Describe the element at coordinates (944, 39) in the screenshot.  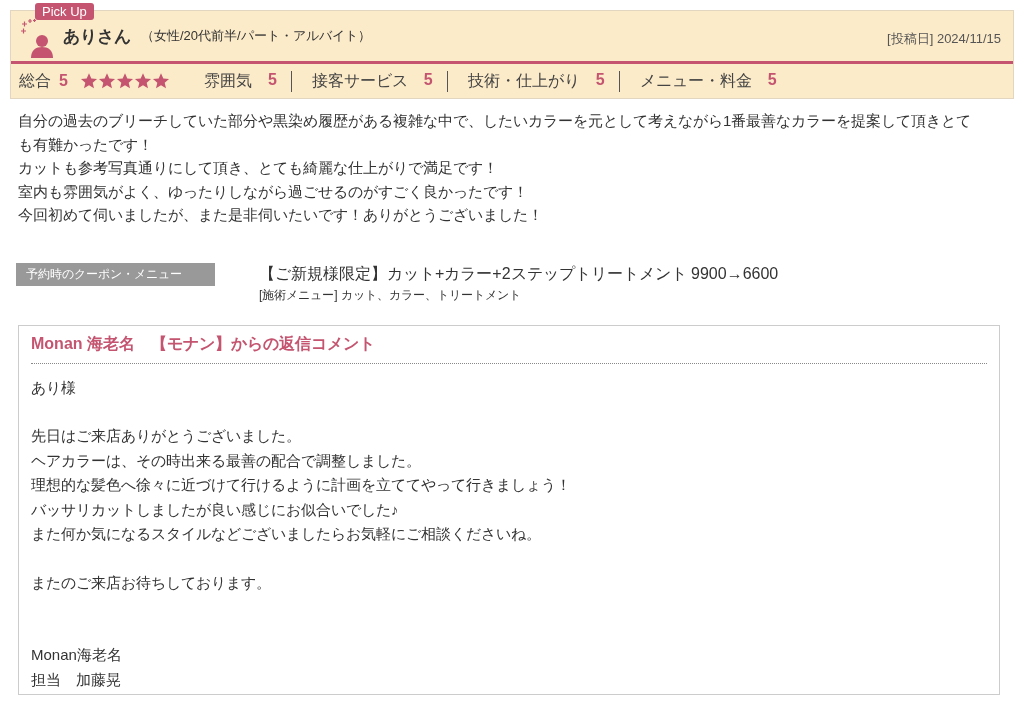
I see `posted-date: [投稿日] 2024/11/15` at that location.